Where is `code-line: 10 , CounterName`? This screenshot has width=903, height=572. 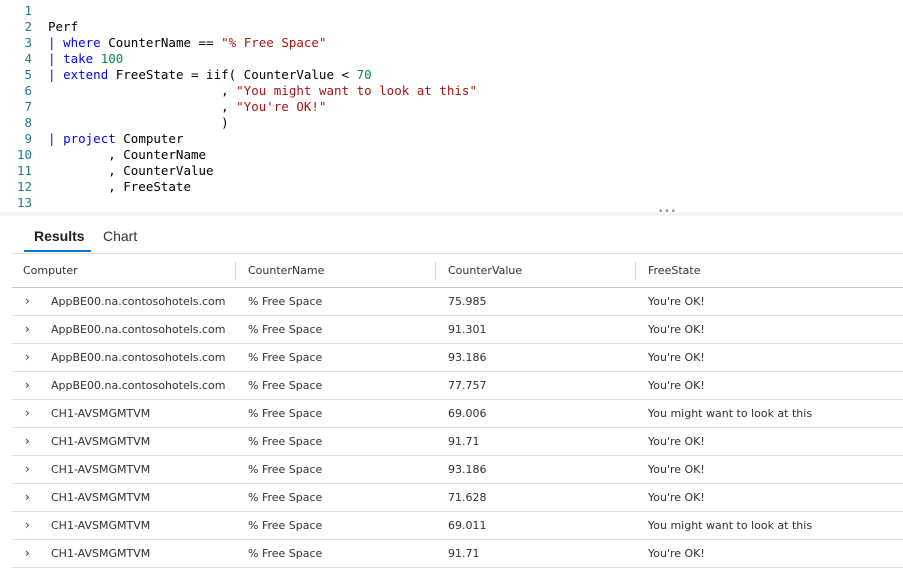 code-line: 10 , CounterName is located at coordinates (451, 155).